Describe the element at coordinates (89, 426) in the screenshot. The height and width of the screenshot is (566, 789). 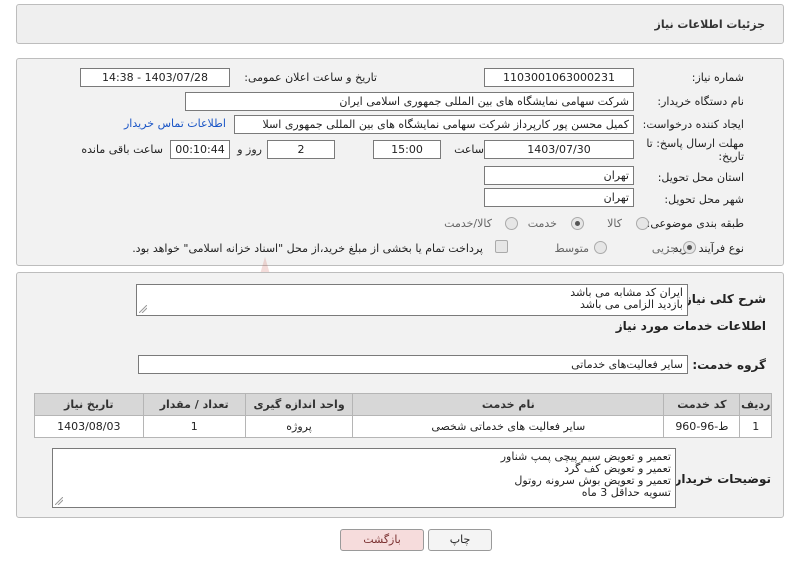
I see `need-date-cell: 1403/08/03` at that location.